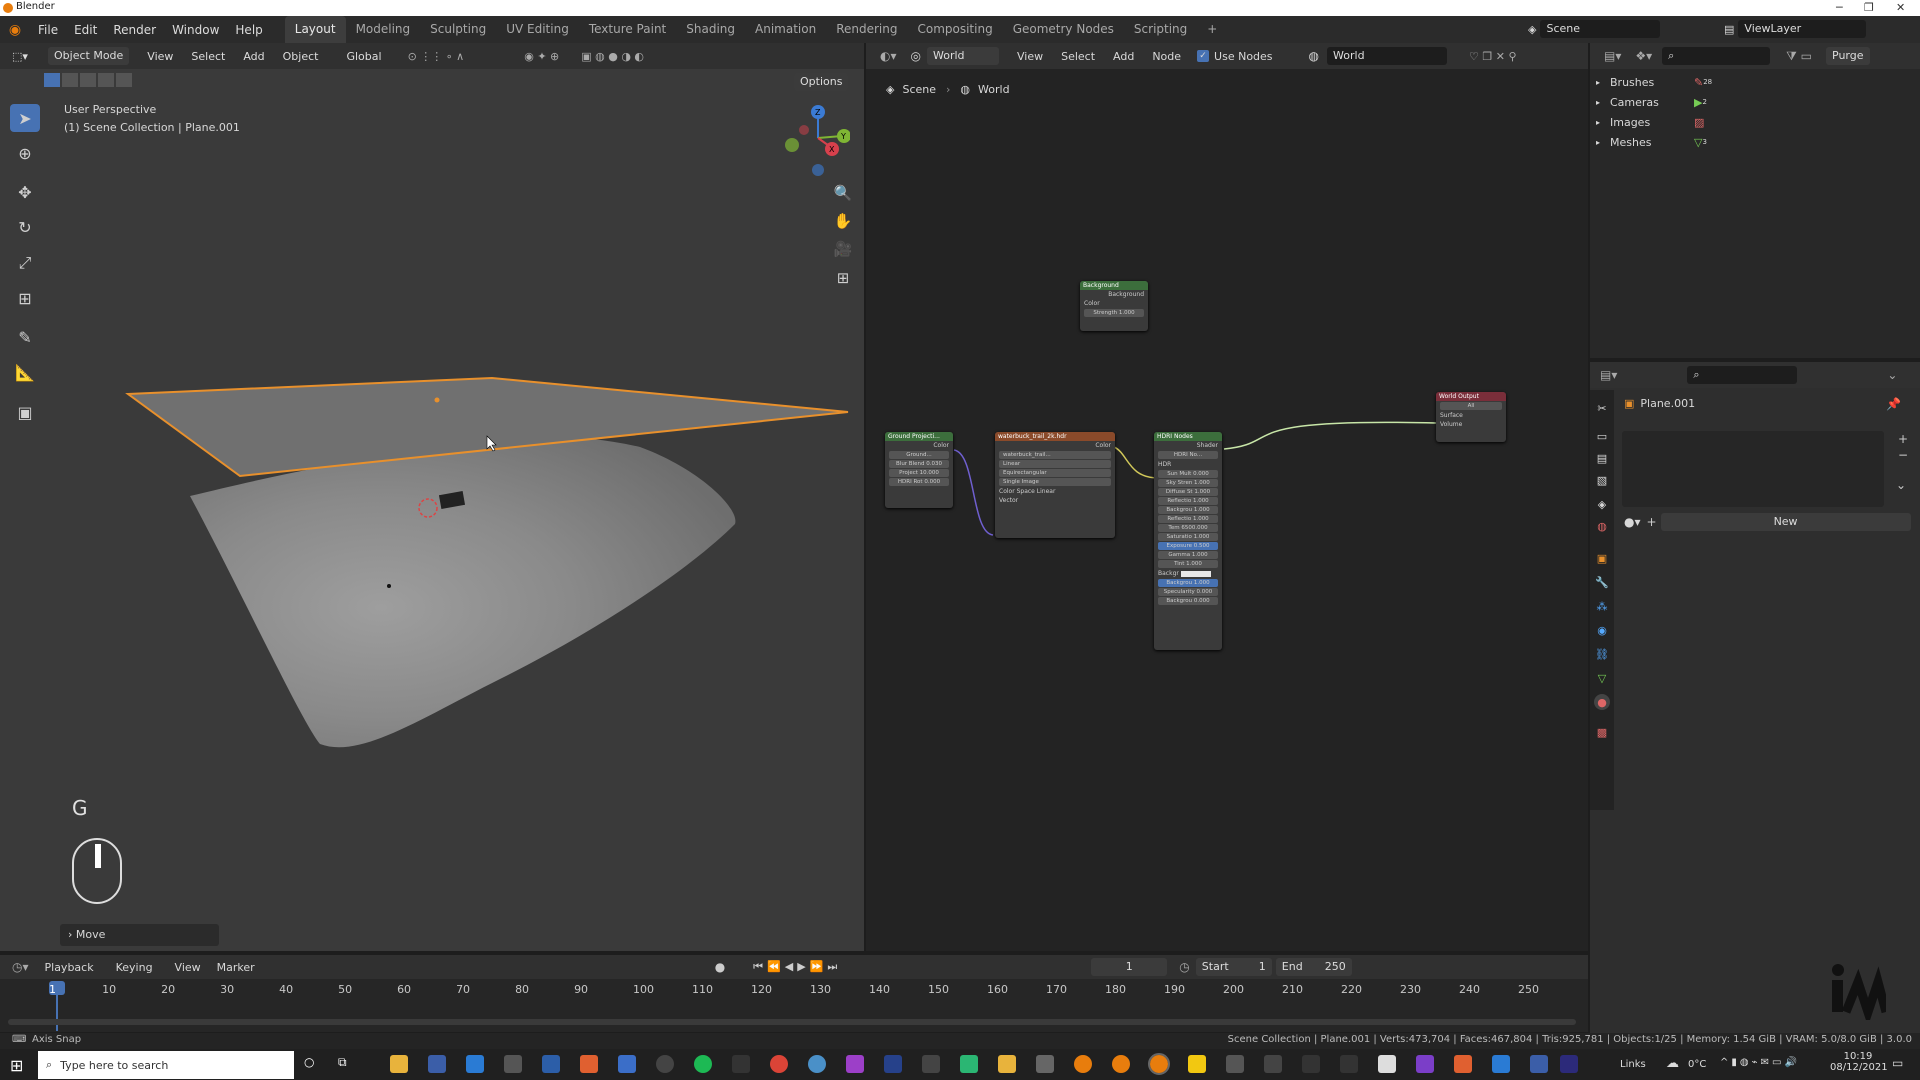 The width and height of the screenshot is (1920, 1080). I want to click on param-slider: Sun Mult 0.000, so click(1188, 474).